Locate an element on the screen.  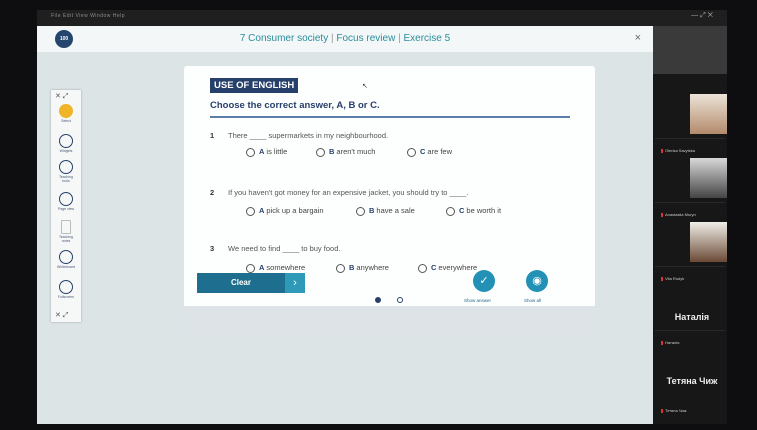
section-header: USE OF ENGLISH is located at coordinates (254, 85).